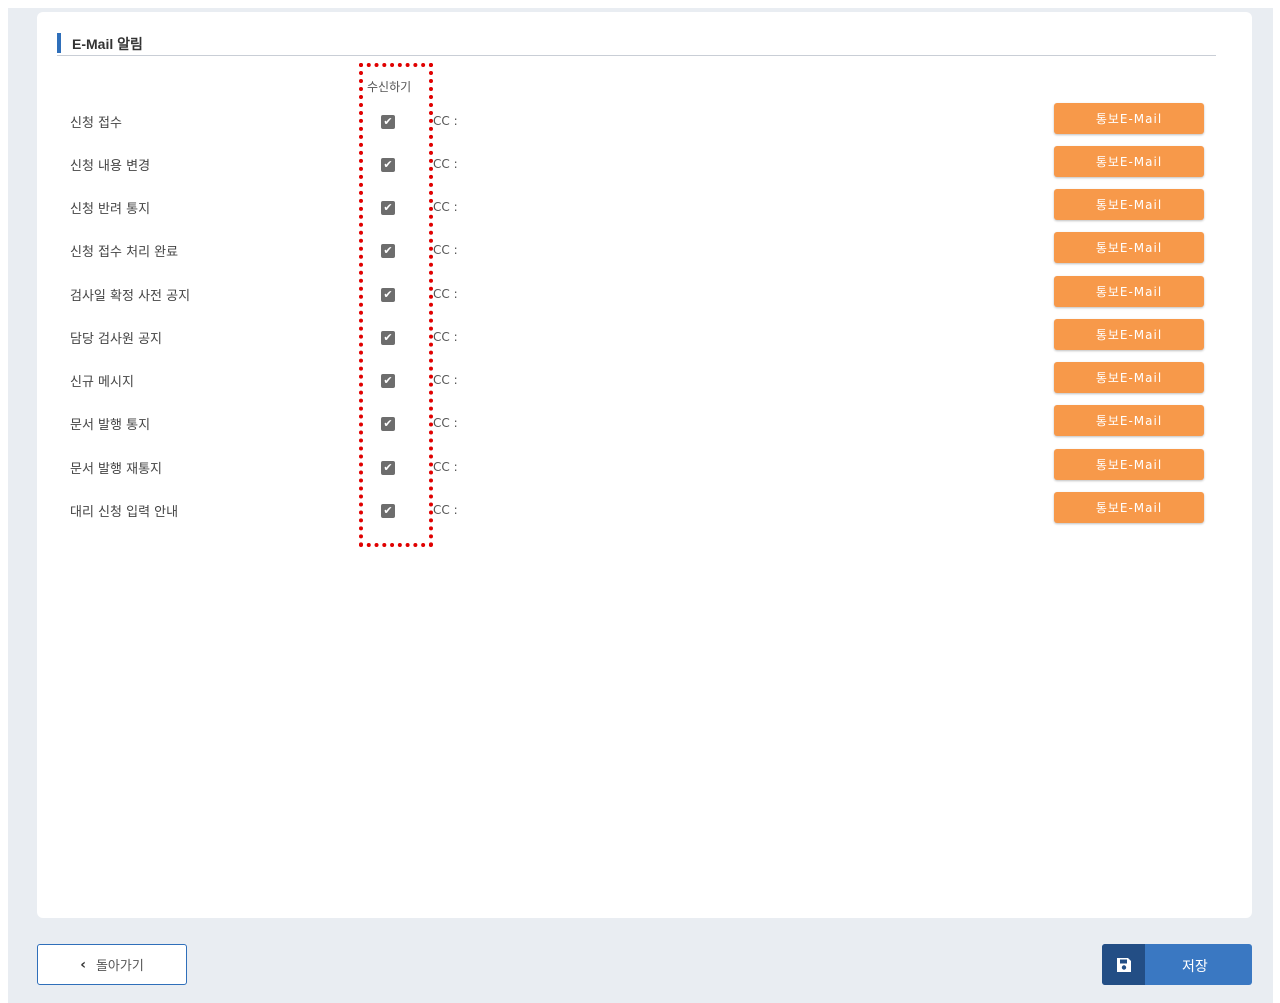 This screenshot has width=1280, height=1003. What do you see at coordinates (124, 252) in the screenshot?
I see `notification-label: 신청 접수 처리 완료` at bounding box center [124, 252].